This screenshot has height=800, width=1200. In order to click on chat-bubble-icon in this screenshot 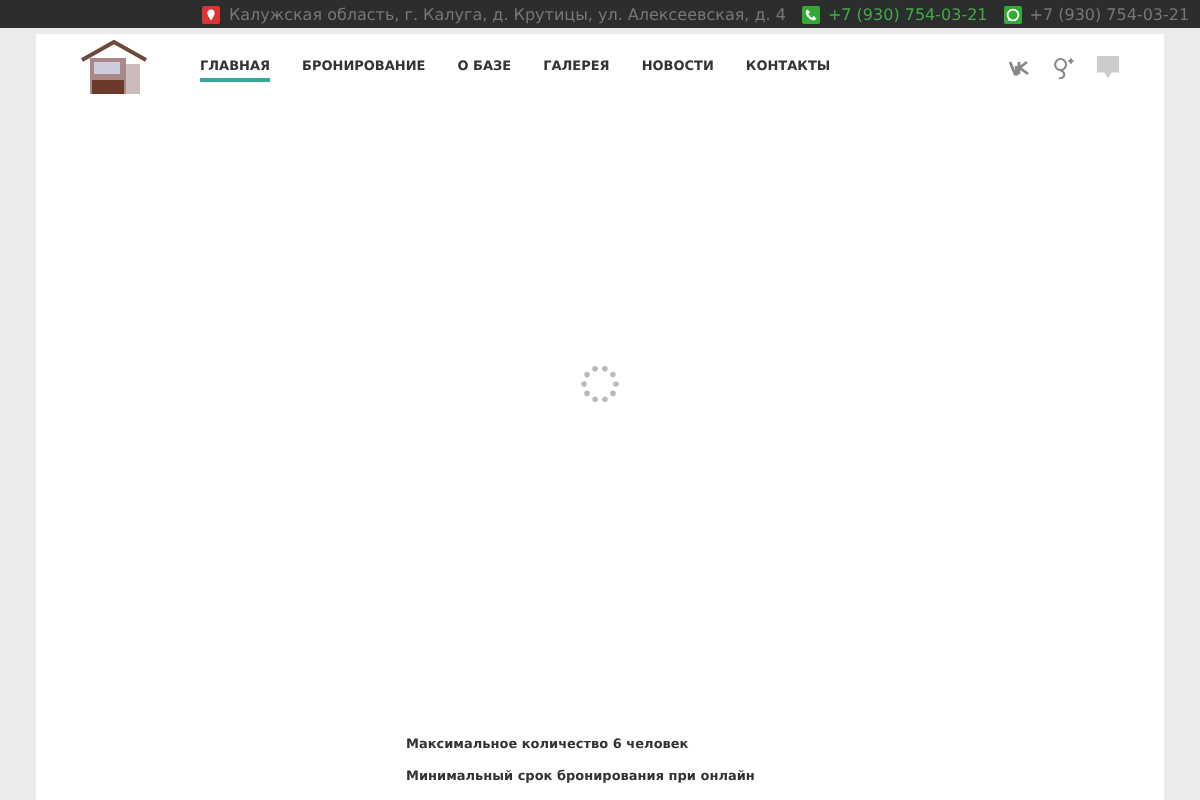, I will do `click(1012, 14)`.